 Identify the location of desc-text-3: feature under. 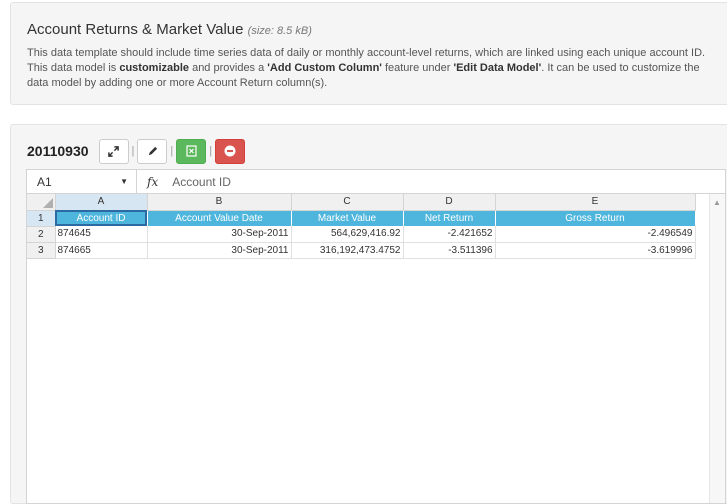
(417, 68).